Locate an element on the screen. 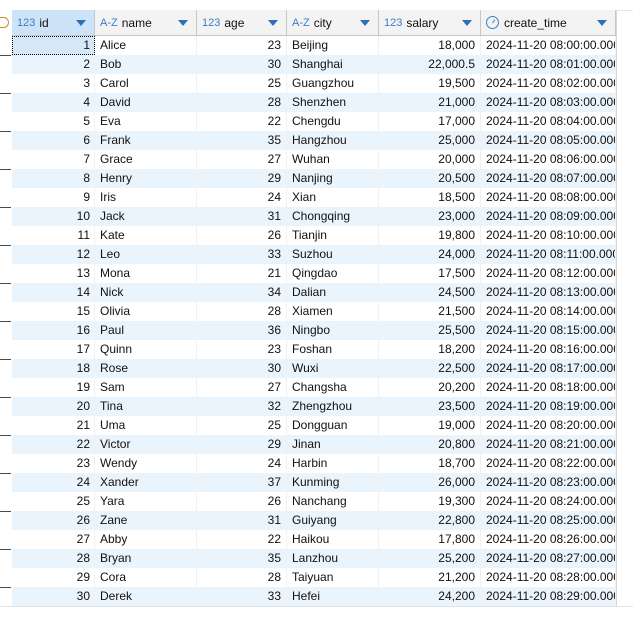 This screenshot has height=621, width=633. cell-create-time: 2024-11-20 08:18:00.000 is located at coordinates (548, 387).